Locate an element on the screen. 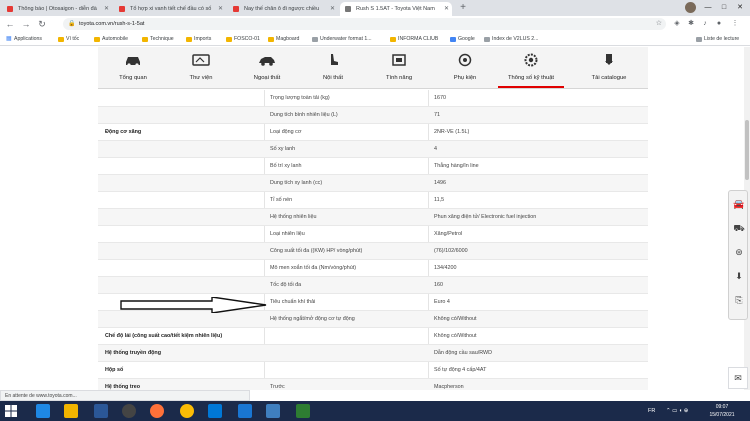 The image size is (750, 421). scrollbar-thumb is located at coordinates (747, 150).